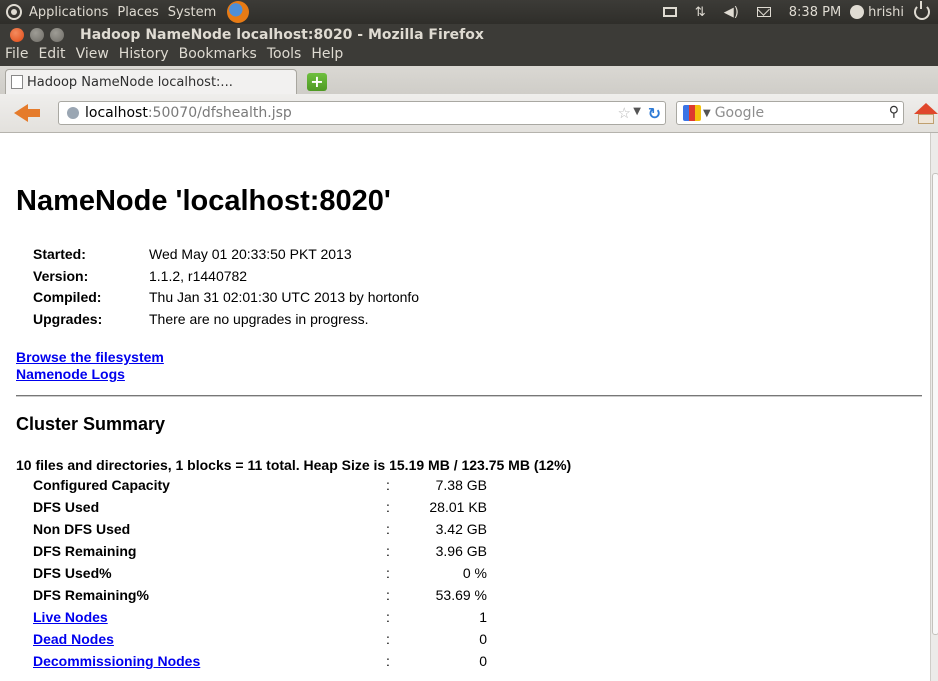 This screenshot has height=681, width=938. I want to click on decommissioning-nodes-link: Decommissioning Nodes, so click(116, 661).